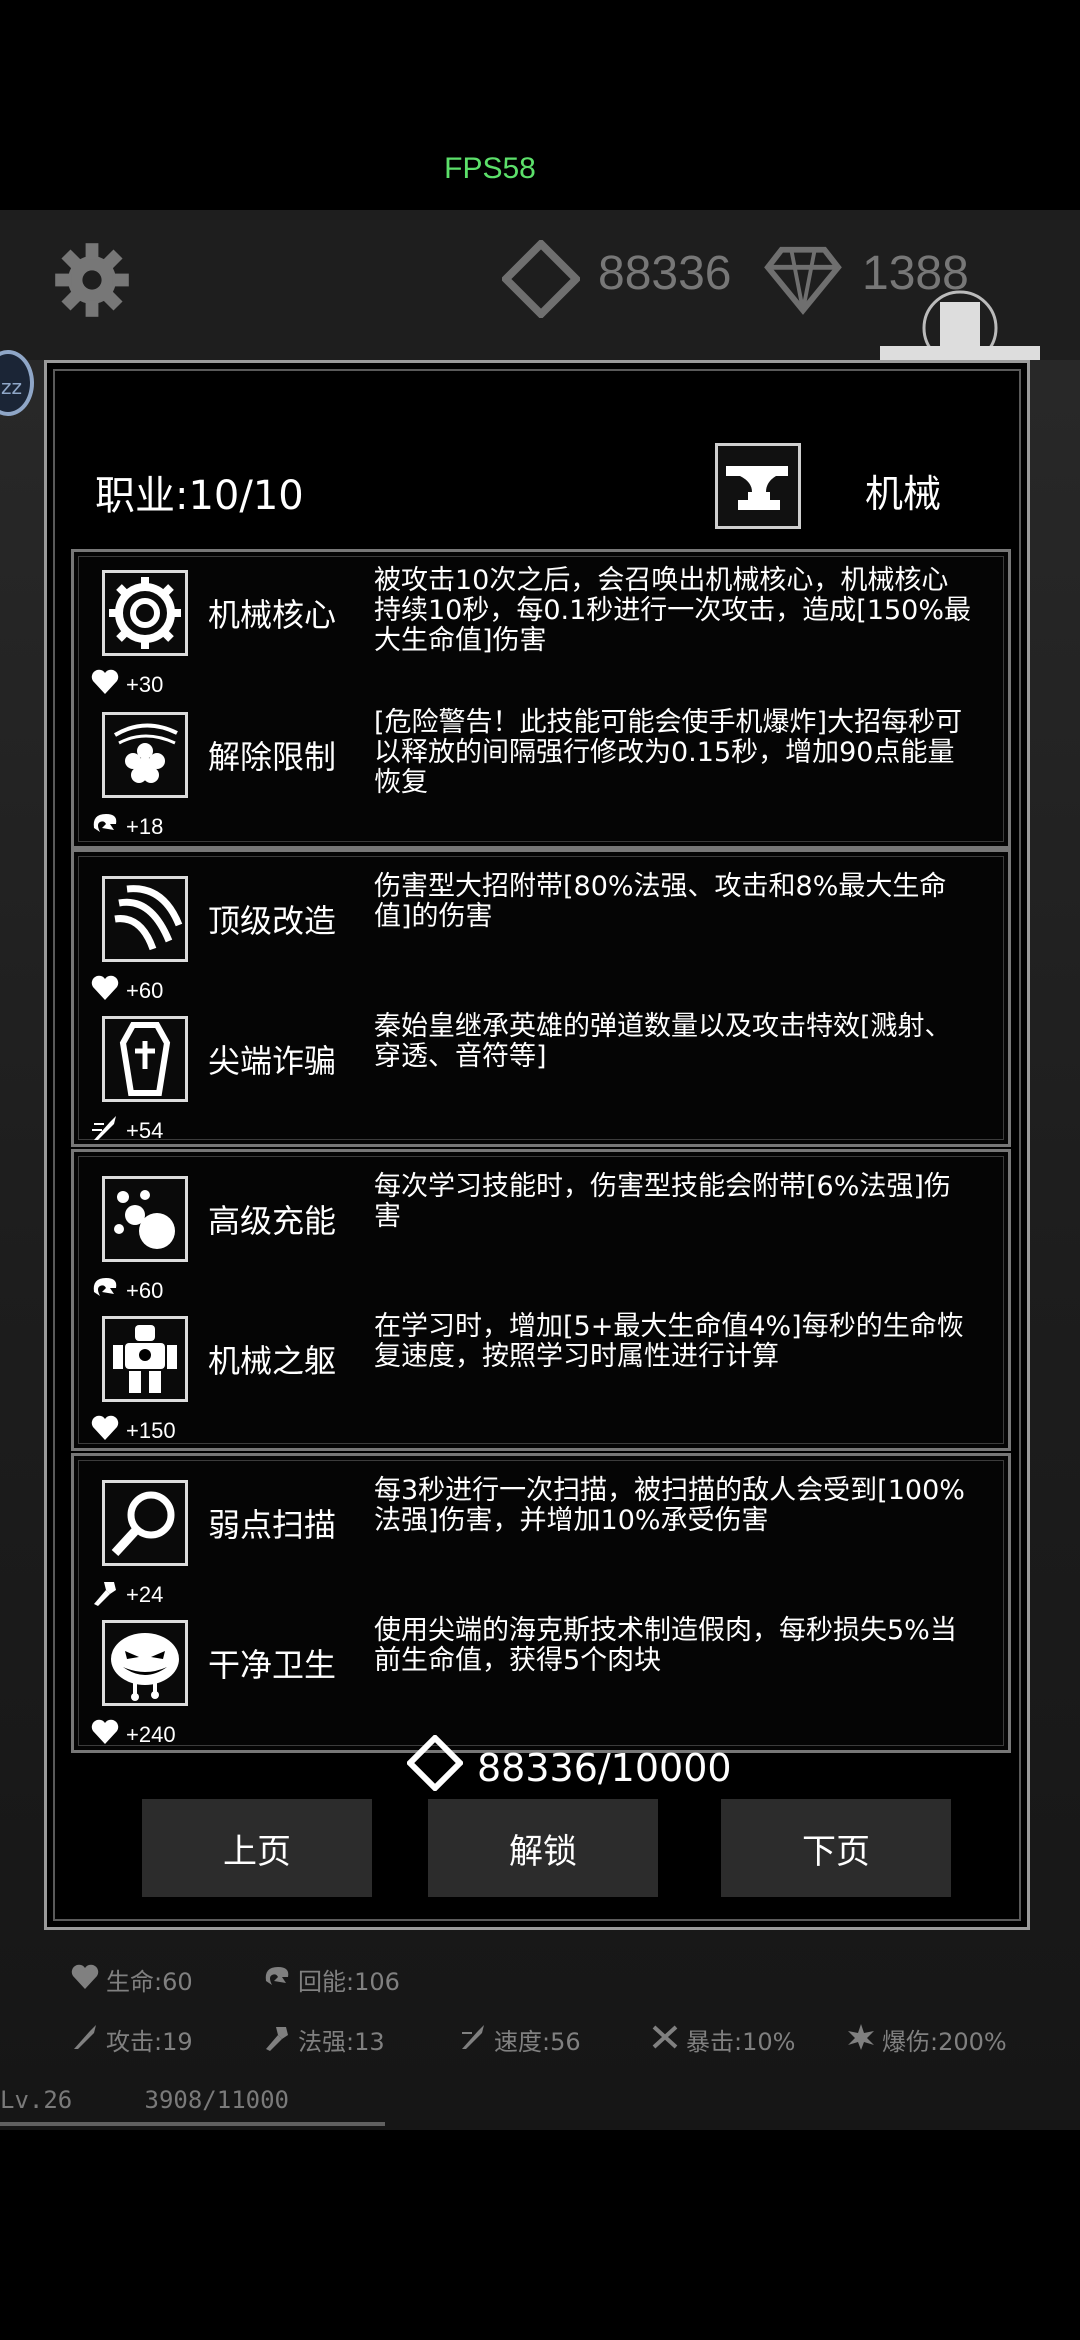 The width and height of the screenshot is (1080, 2340). What do you see at coordinates (543, 1848) in the screenshot?
I see `unlock-button: 解锁` at bounding box center [543, 1848].